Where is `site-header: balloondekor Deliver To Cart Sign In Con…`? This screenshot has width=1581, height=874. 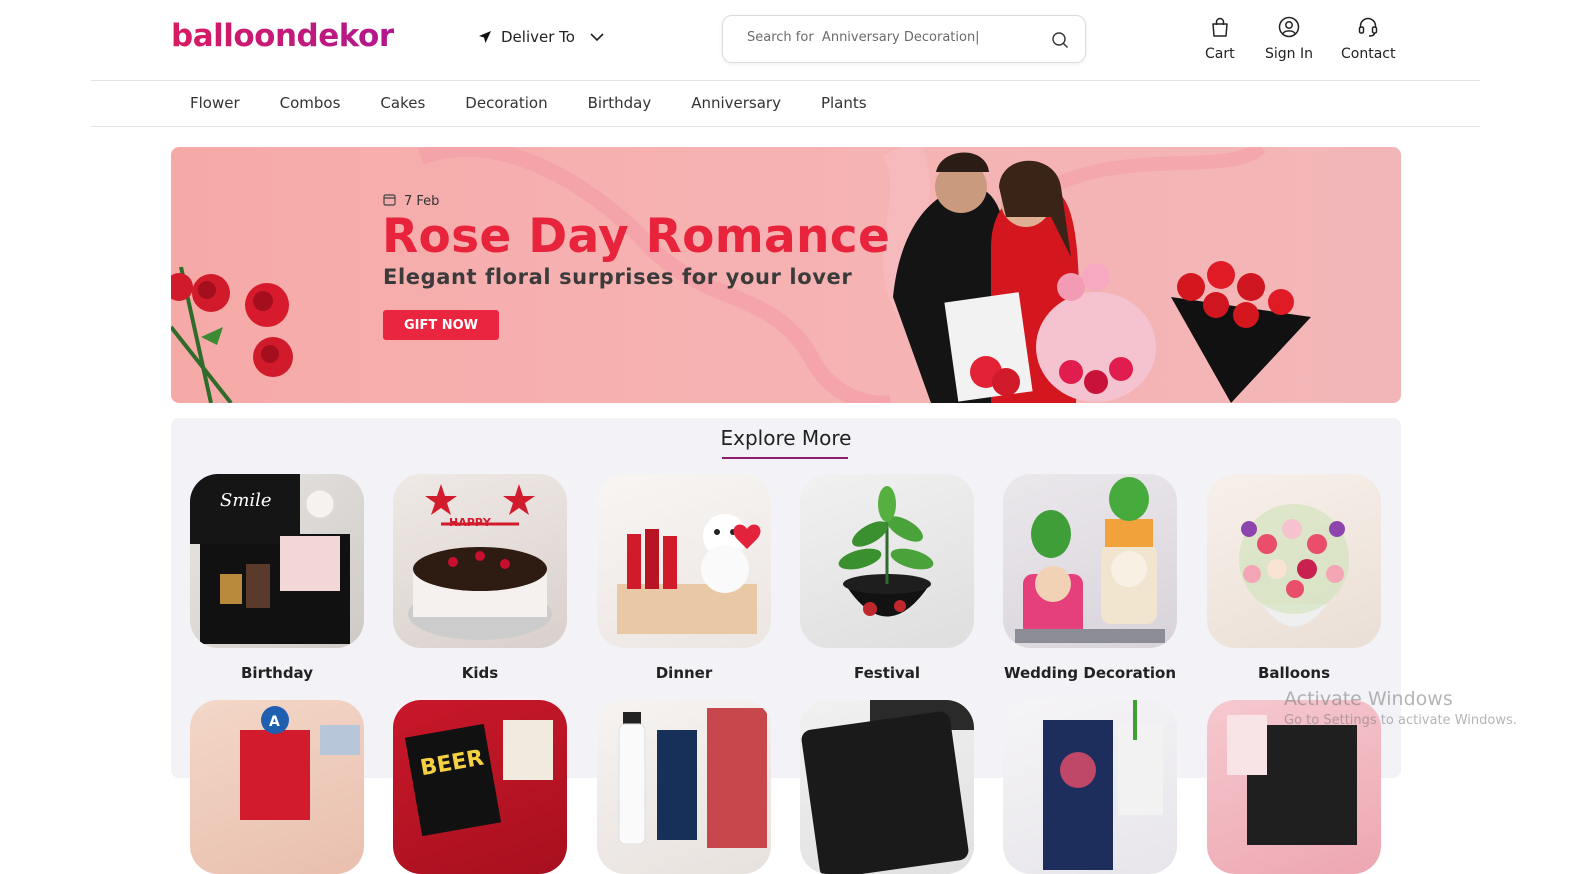
site-header: balloondekor Deliver To Cart Sign In Con… is located at coordinates (790, 40).